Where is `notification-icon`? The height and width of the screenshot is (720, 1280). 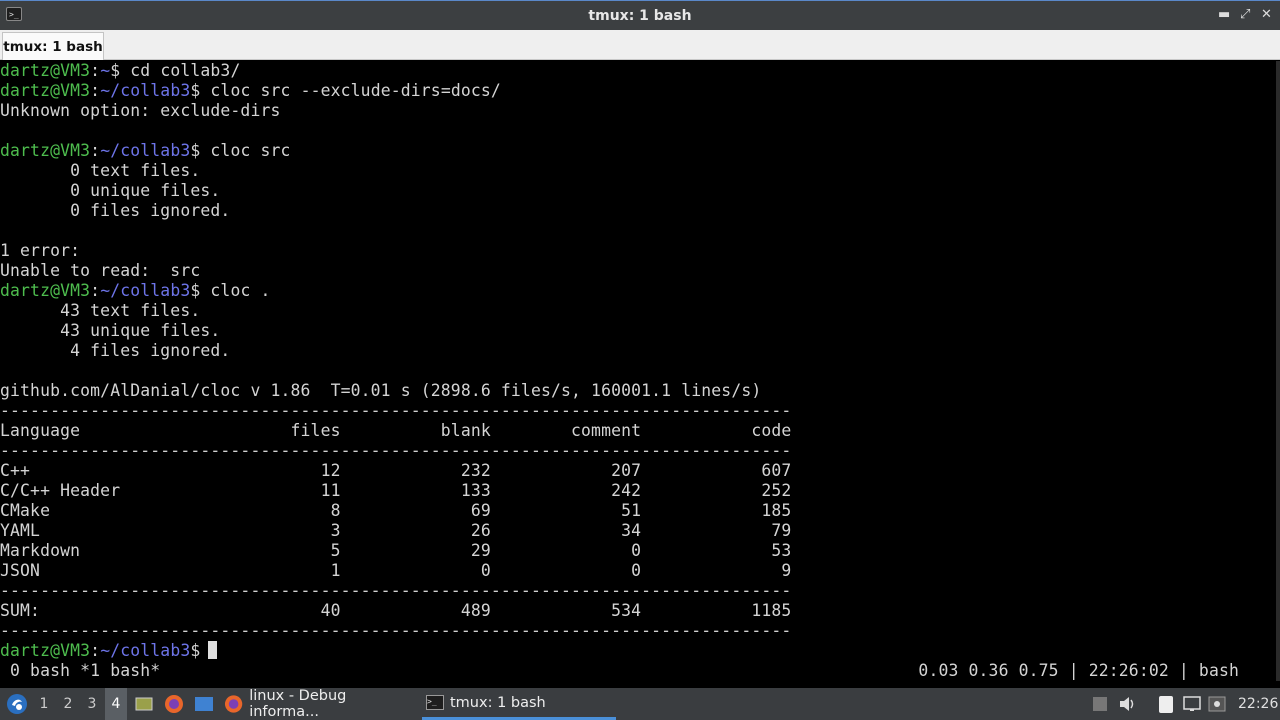 notification-icon is located at coordinates (1100, 704).